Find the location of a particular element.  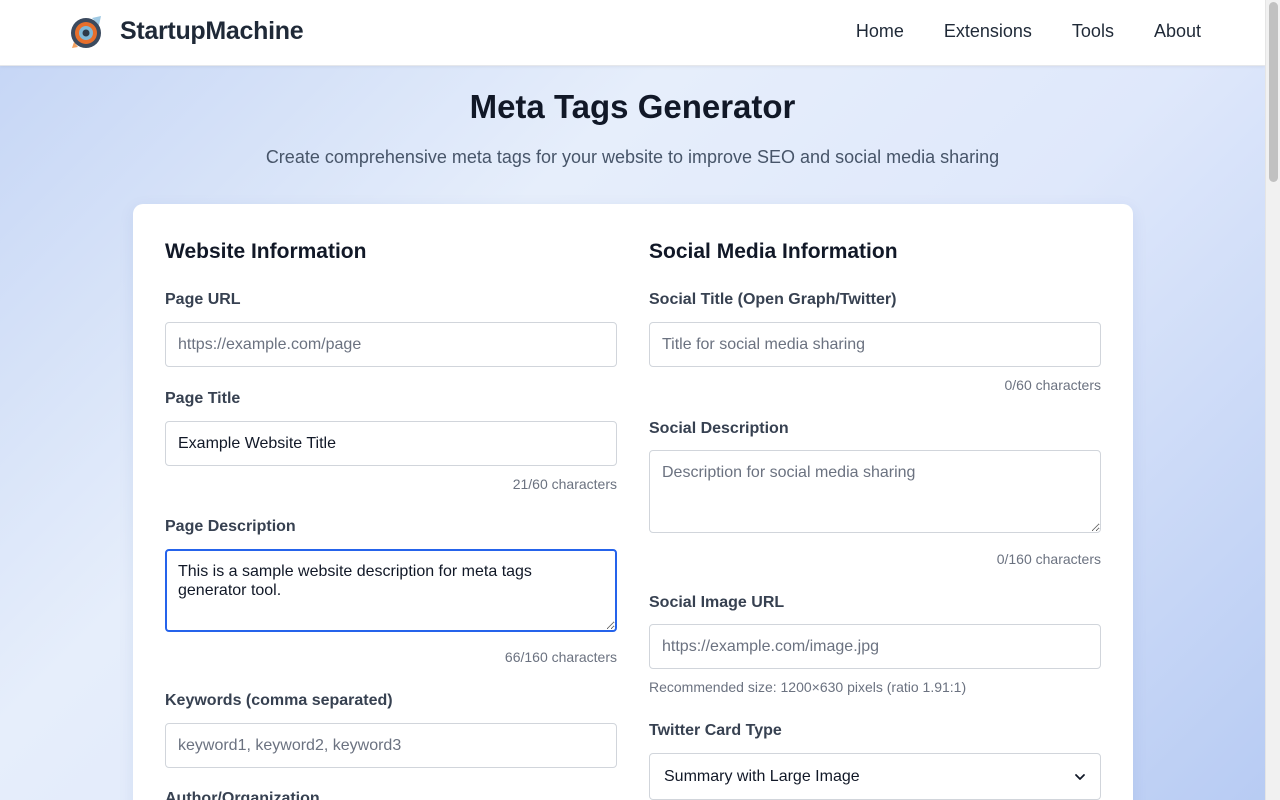

author-label: Author/Organization is located at coordinates (242, 795).